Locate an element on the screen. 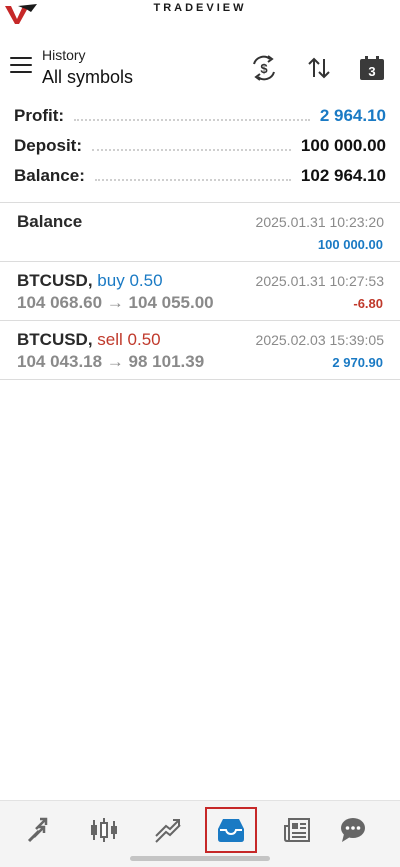  quotes-icon is located at coordinates (37, 830).